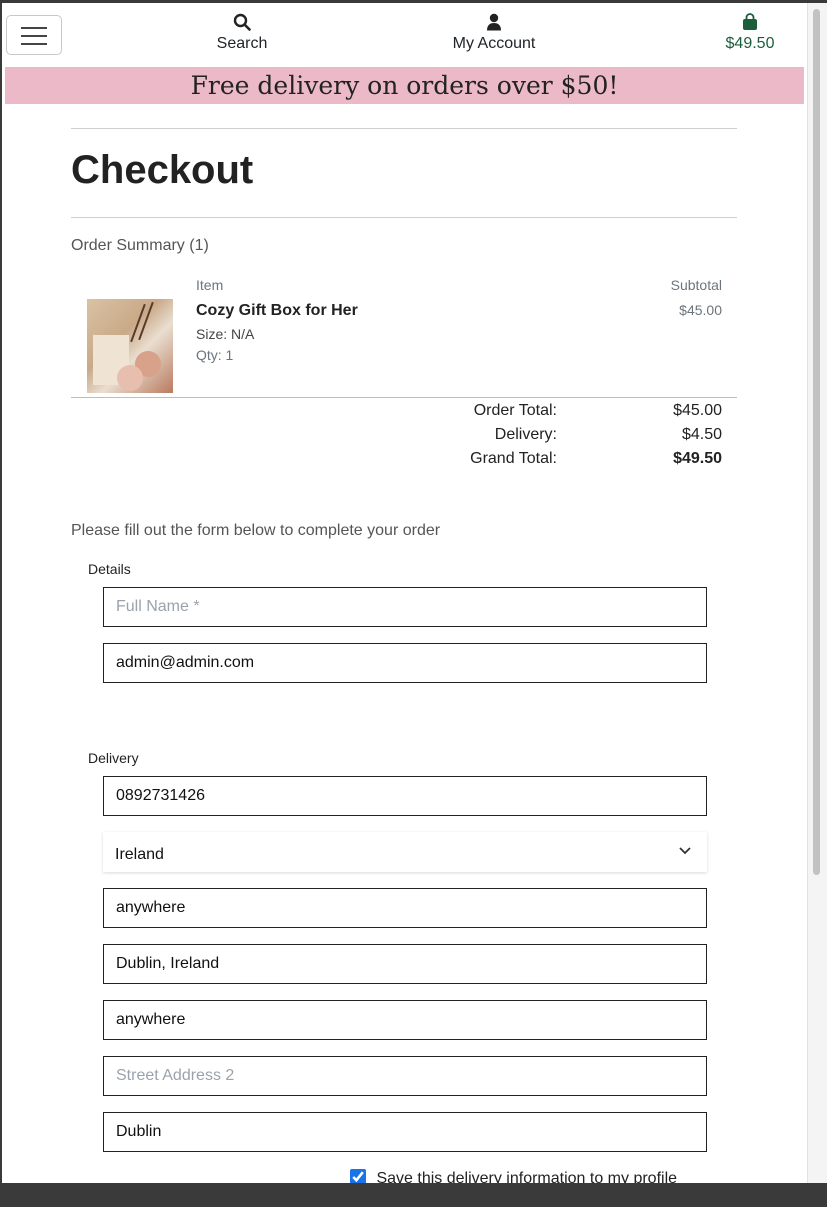 The height and width of the screenshot is (1207, 827). What do you see at coordinates (242, 43) in the screenshot?
I see `nav-search-label: Search` at bounding box center [242, 43].